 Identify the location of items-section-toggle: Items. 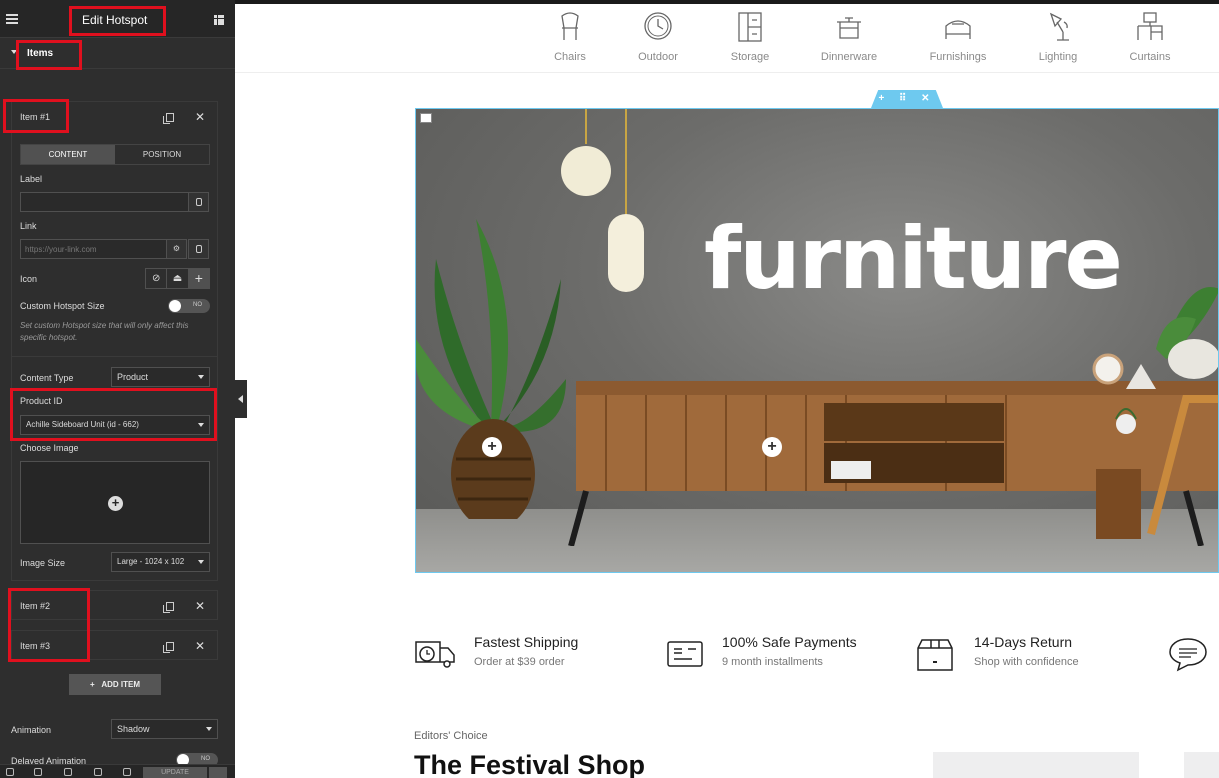
(117, 54).